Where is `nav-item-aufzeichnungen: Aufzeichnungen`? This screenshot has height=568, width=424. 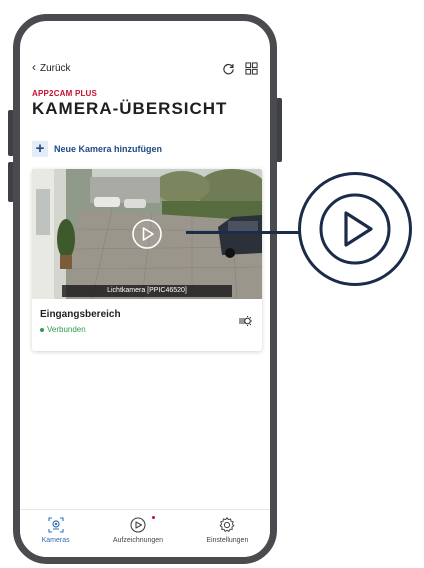 nav-item-aufzeichnungen: Aufzeichnungen is located at coordinates (138, 530).